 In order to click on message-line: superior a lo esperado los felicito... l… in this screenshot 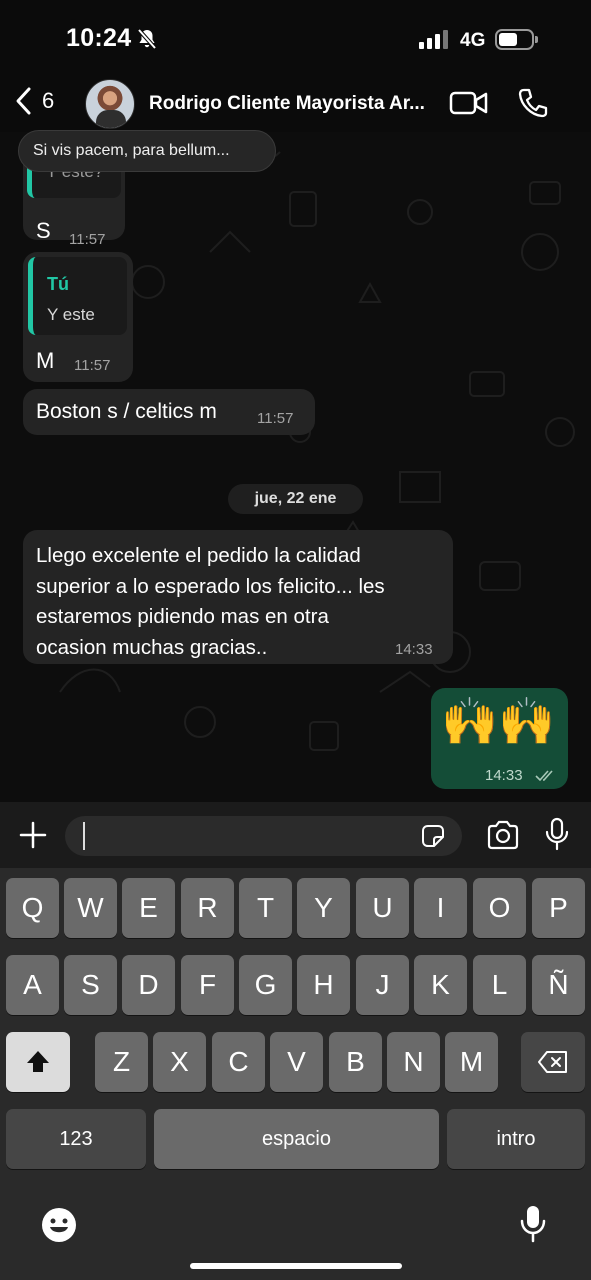, I will do `click(210, 586)`.